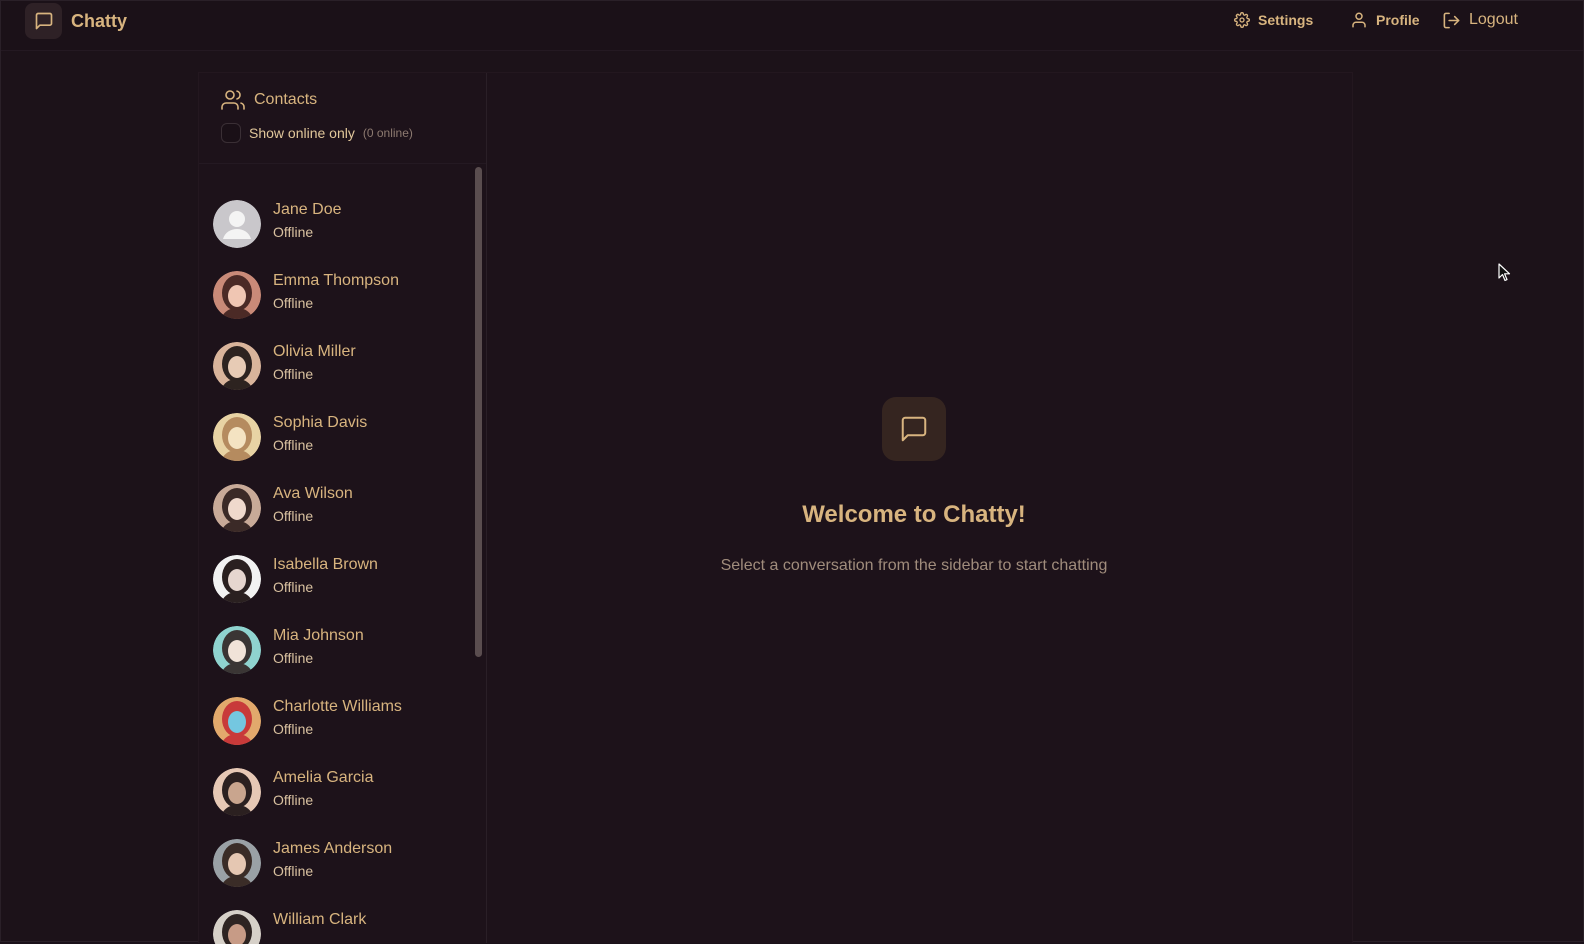 This screenshot has height=944, width=1584. What do you see at coordinates (302, 133) in the screenshot?
I see `show-online-label: Show online only` at bounding box center [302, 133].